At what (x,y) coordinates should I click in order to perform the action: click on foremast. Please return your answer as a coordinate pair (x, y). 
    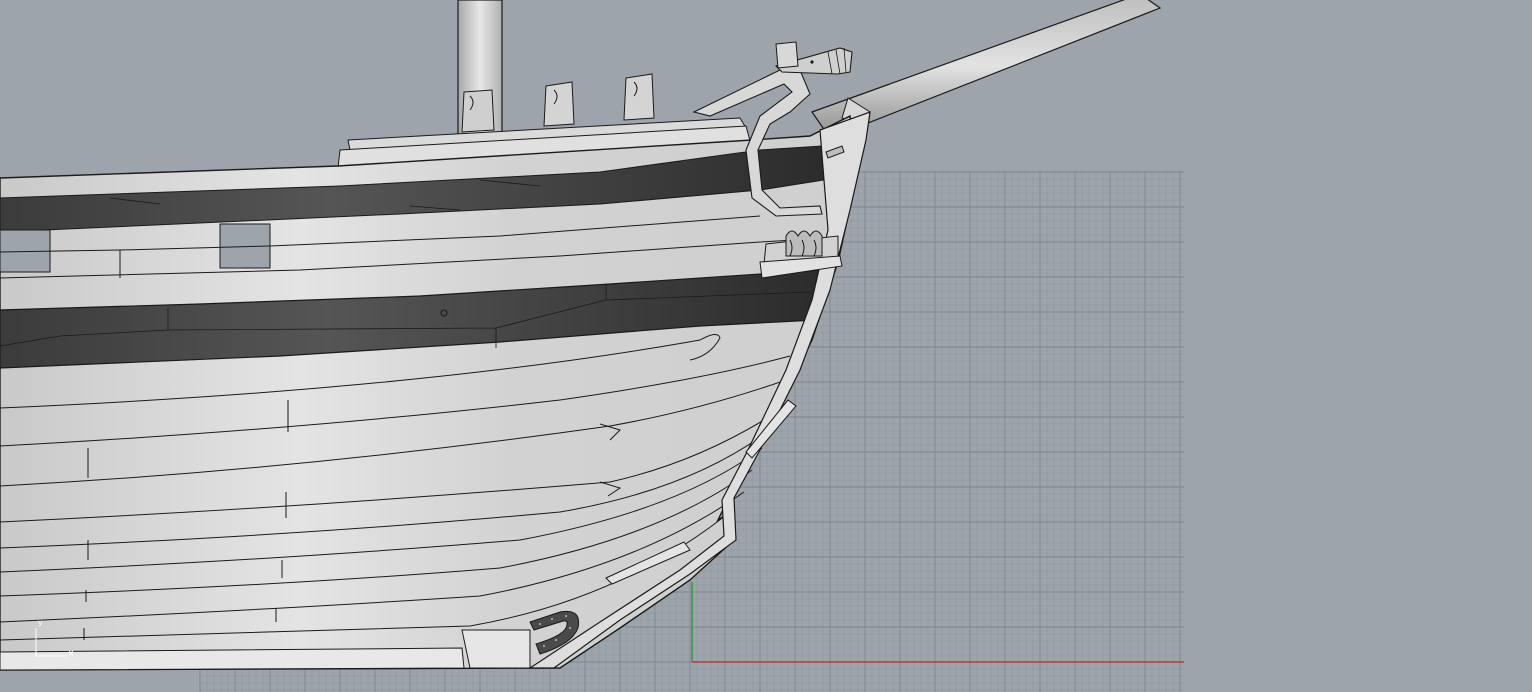
    Looking at the image, I should click on (480, 68).